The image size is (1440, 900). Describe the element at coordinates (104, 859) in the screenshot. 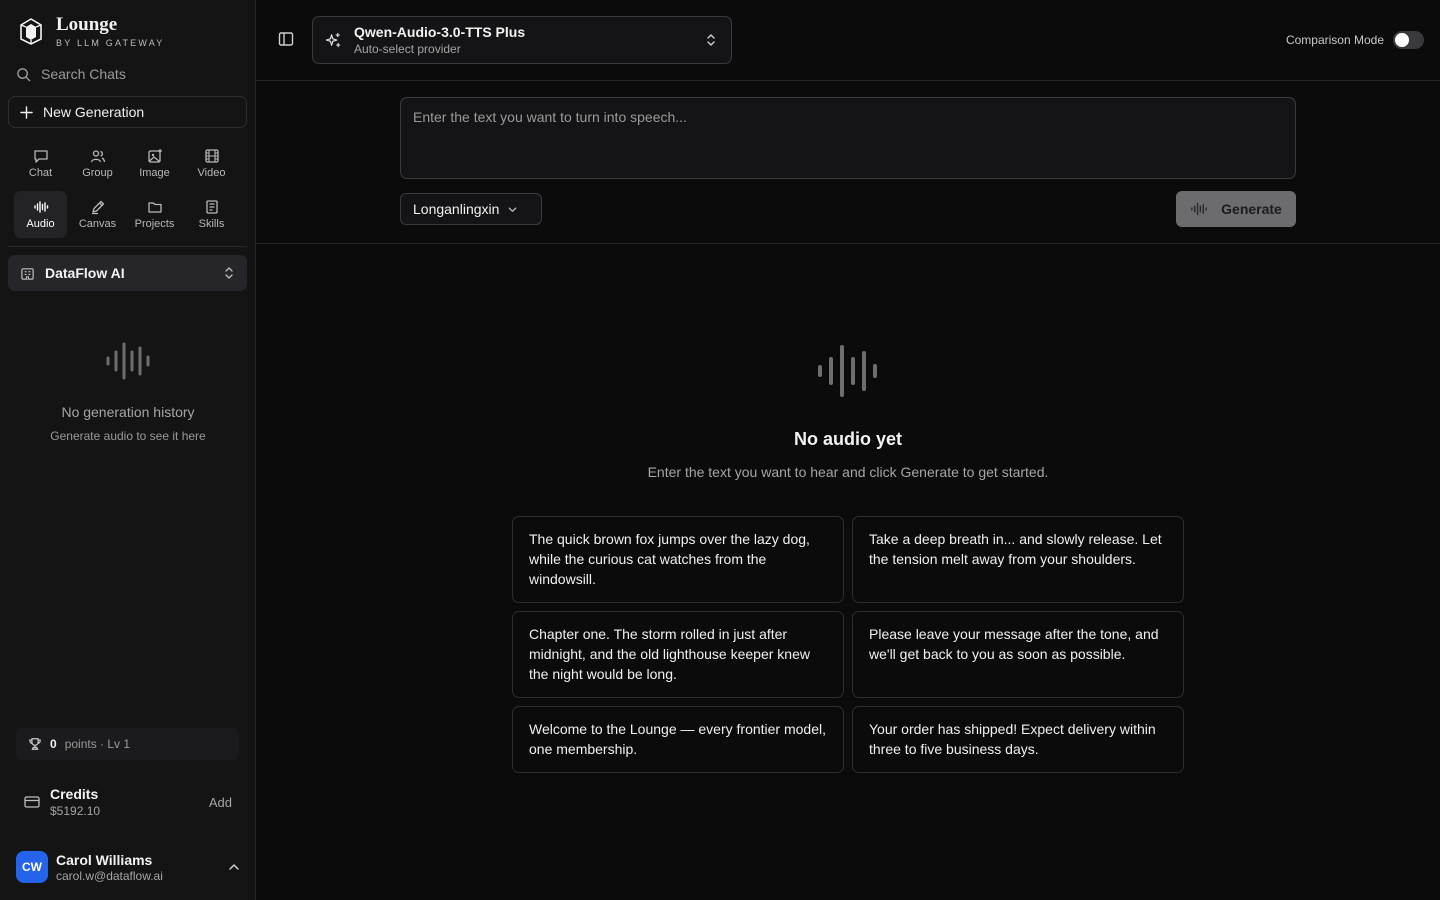

I see `user-name: Carol Williams` at that location.